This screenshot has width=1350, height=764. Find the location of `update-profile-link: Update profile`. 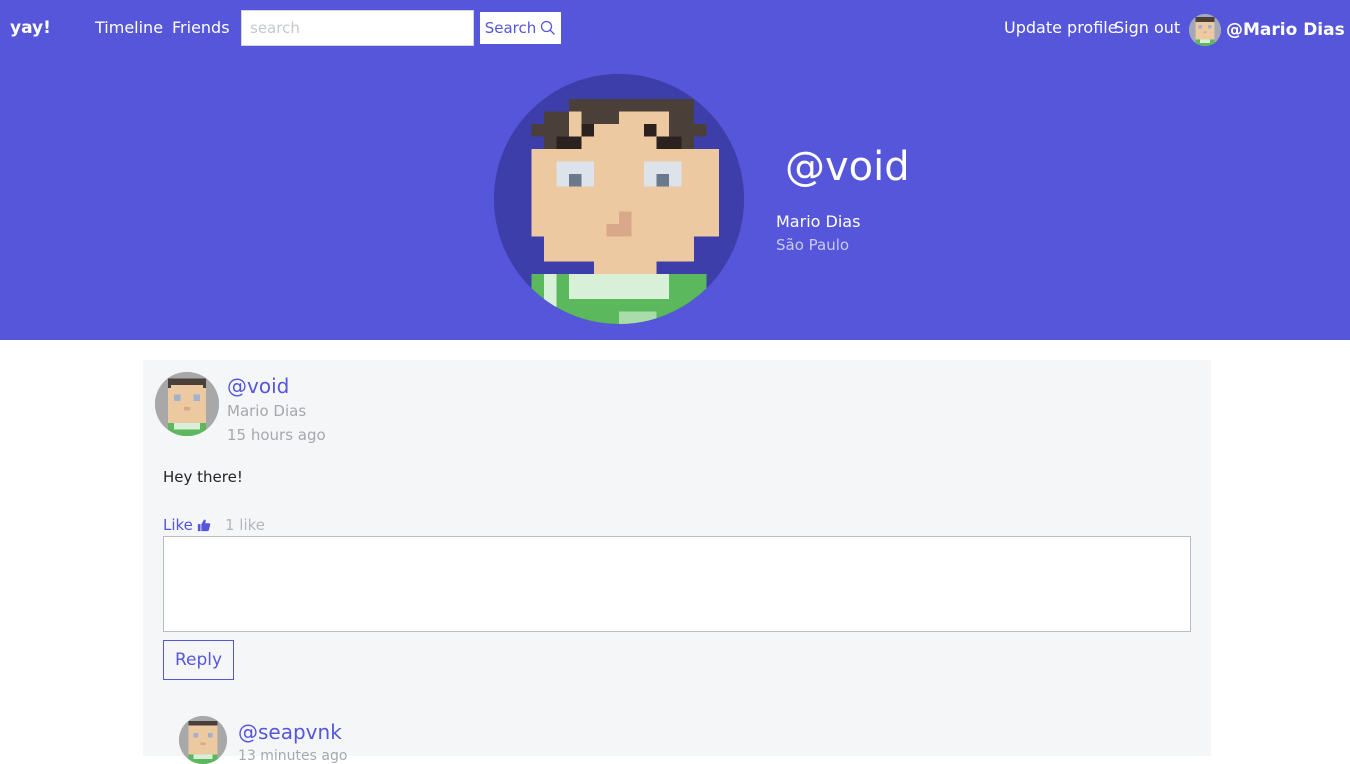

update-profile-link: Update profile is located at coordinates (1061, 27).